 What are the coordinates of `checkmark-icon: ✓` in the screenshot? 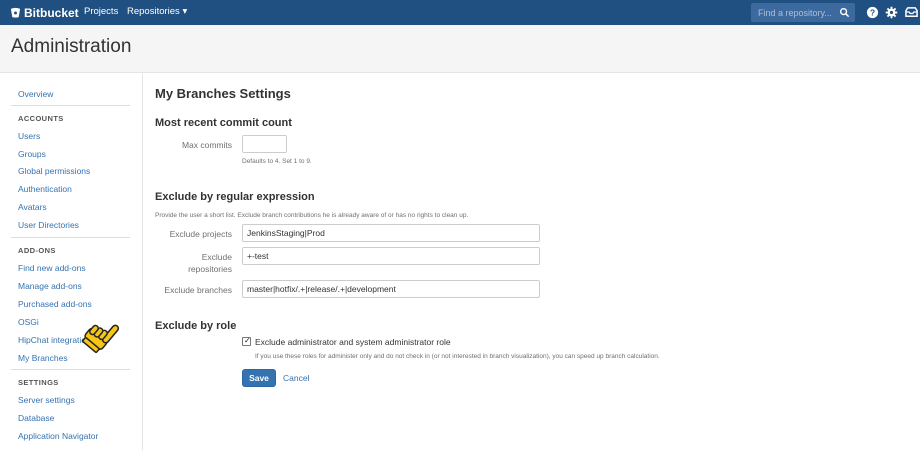 It's located at (247, 340).